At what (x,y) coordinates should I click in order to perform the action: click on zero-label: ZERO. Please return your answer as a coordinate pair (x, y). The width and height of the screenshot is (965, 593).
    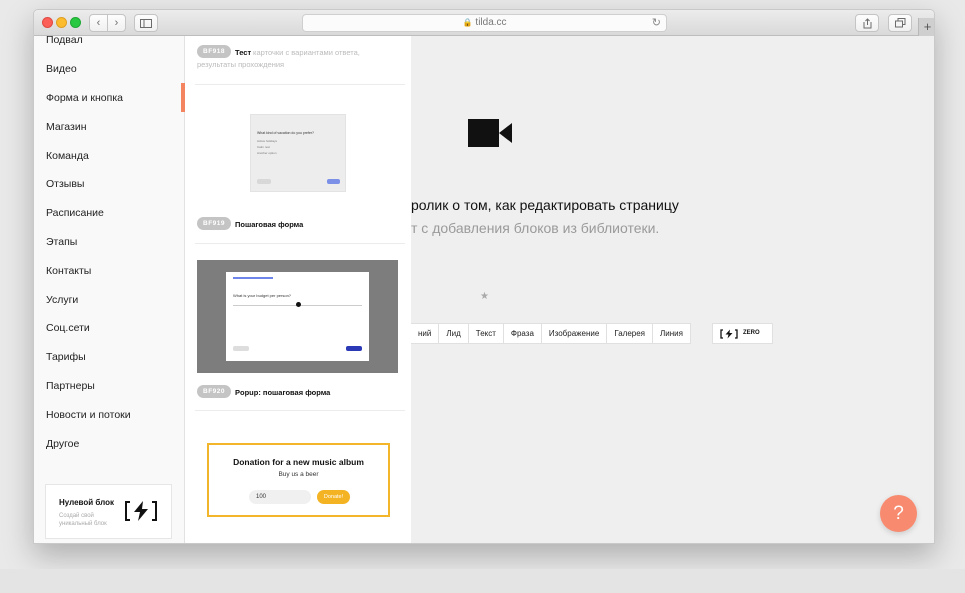
    Looking at the image, I should click on (751, 333).